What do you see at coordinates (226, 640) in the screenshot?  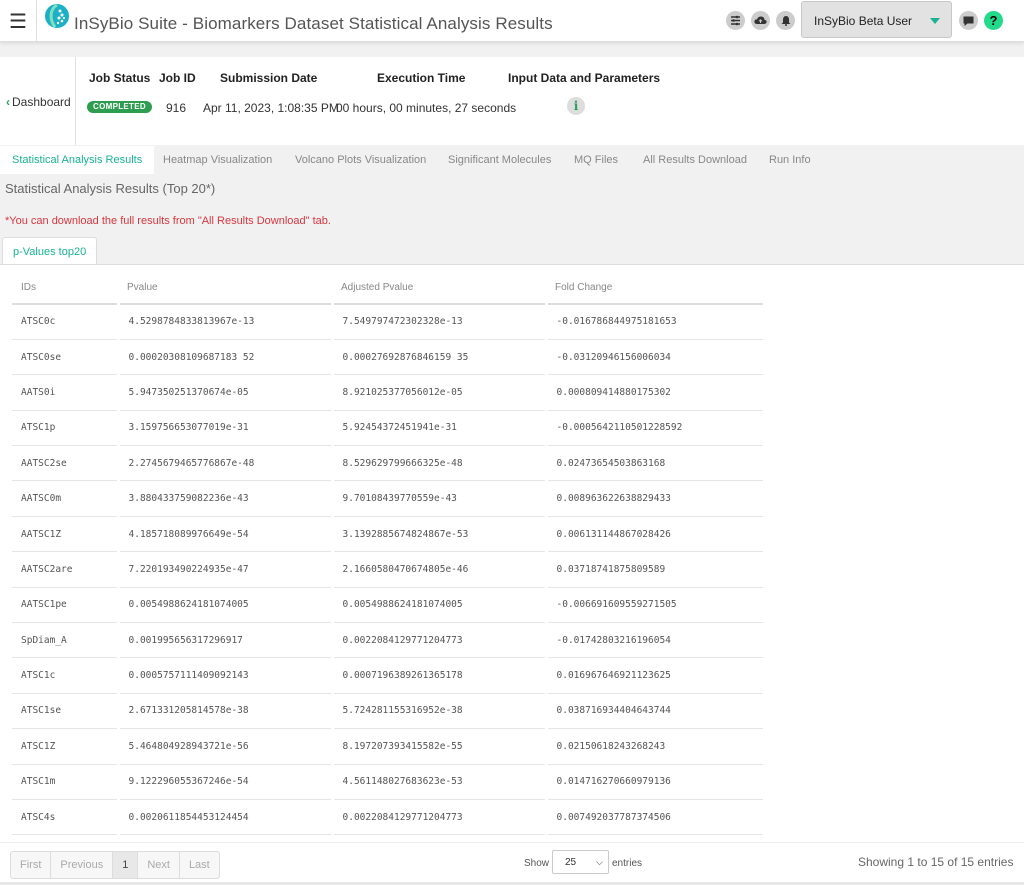 I see `cell-pvalue: 0.001995656317296917` at bounding box center [226, 640].